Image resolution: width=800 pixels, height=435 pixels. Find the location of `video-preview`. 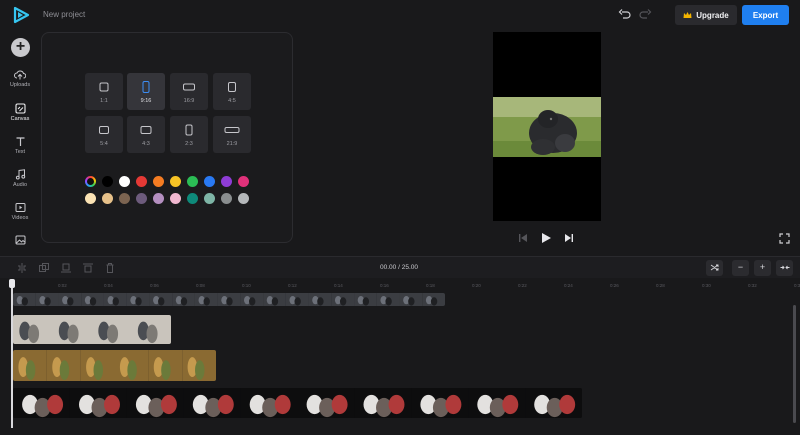

video-preview is located at coordinates (547, 126).